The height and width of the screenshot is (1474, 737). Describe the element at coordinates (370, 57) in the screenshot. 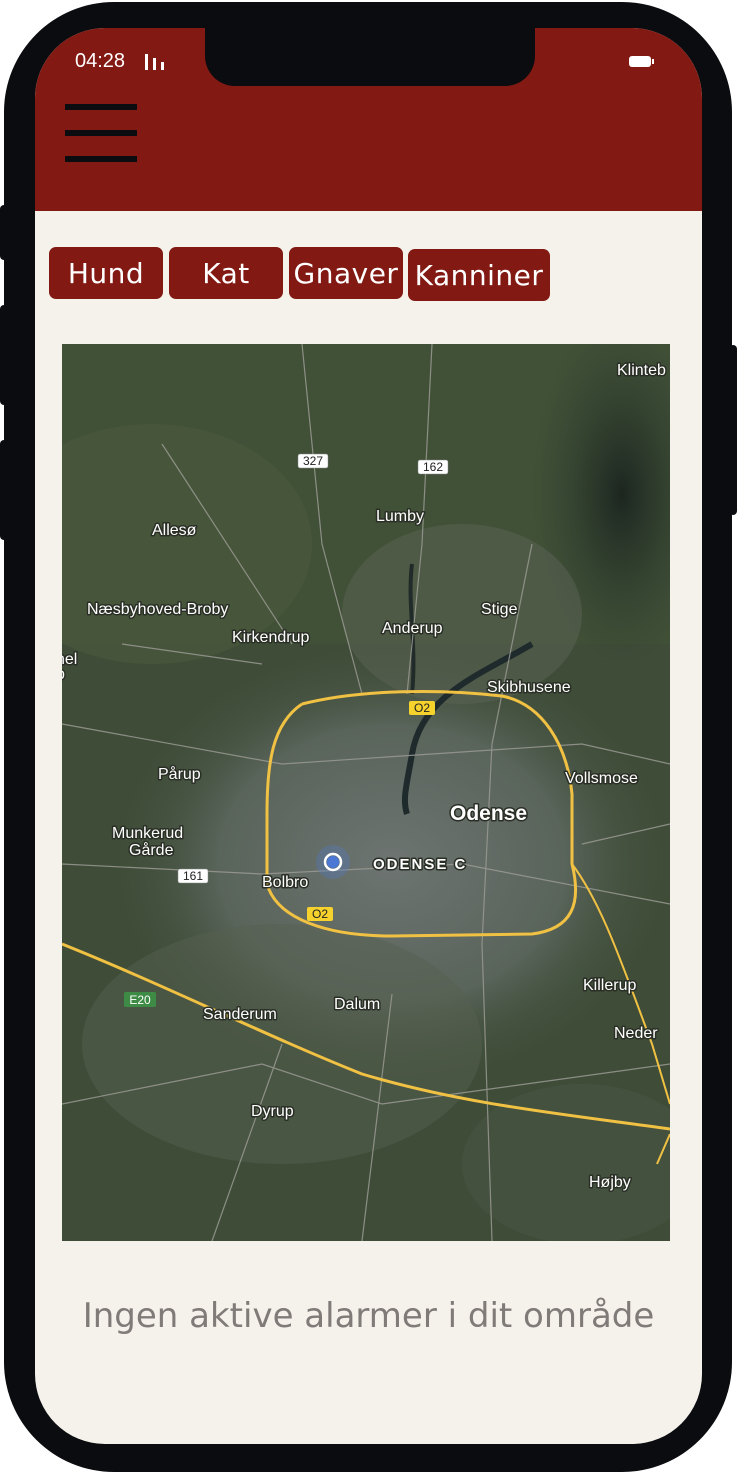

I see `phone-notch` at that location.